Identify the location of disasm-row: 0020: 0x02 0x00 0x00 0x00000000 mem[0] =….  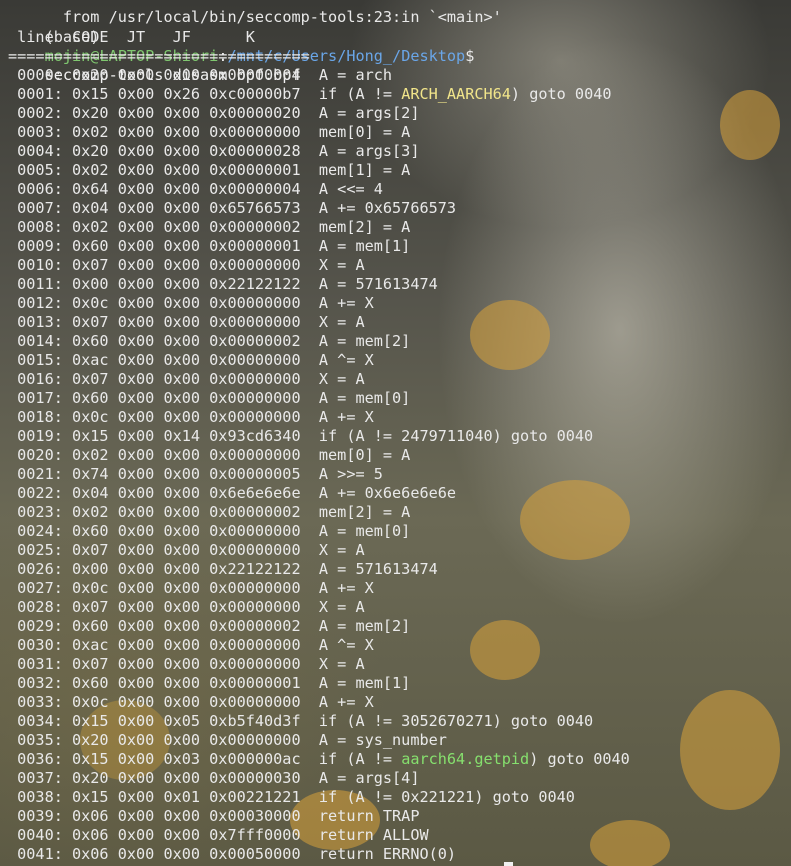
(209, 455).